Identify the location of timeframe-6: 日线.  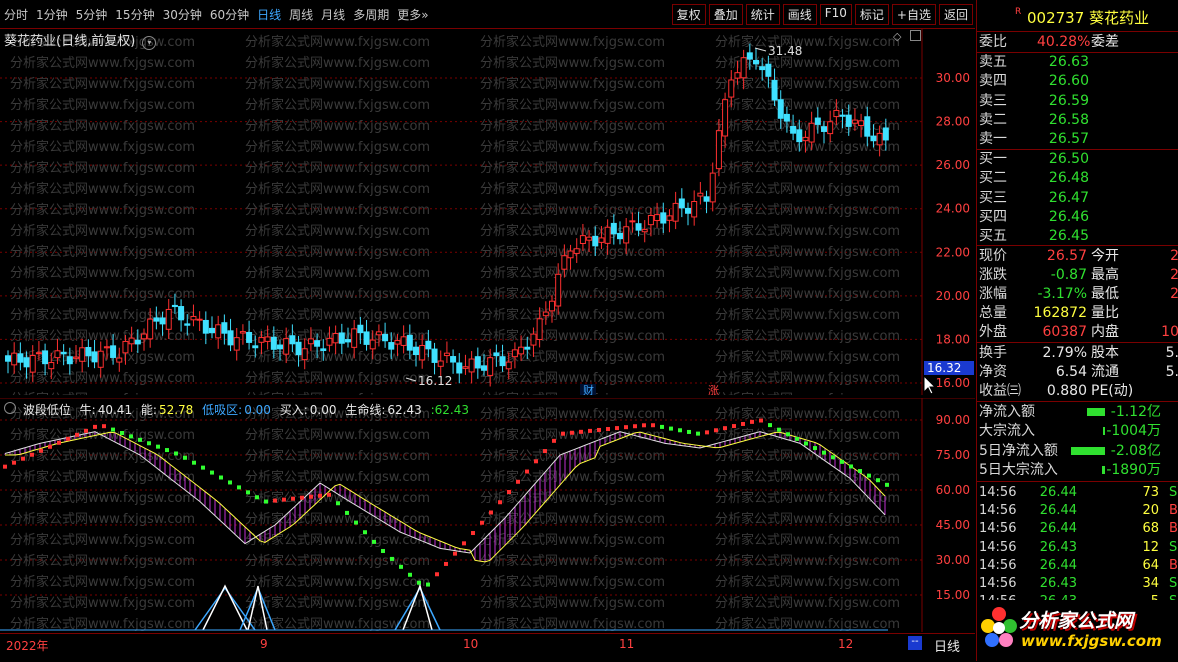
(269, 14).